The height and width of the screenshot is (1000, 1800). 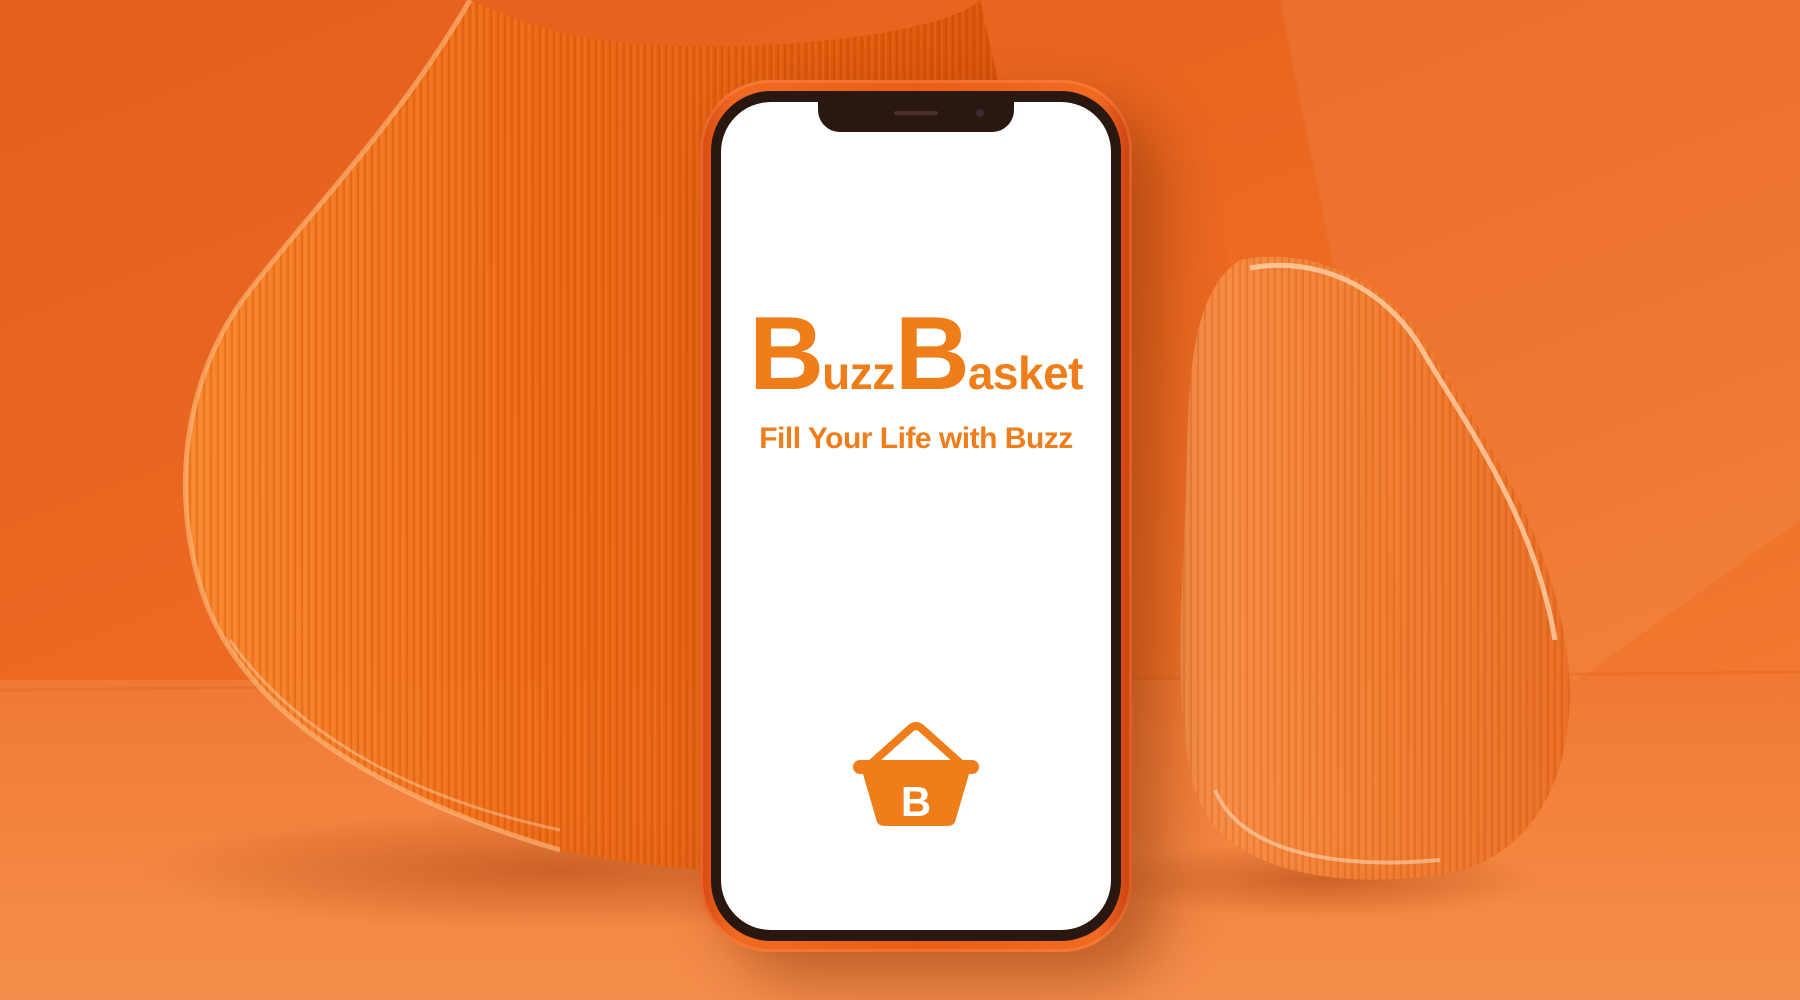 I want to click on brand-second-initial: B, so click(x=932, y=354).